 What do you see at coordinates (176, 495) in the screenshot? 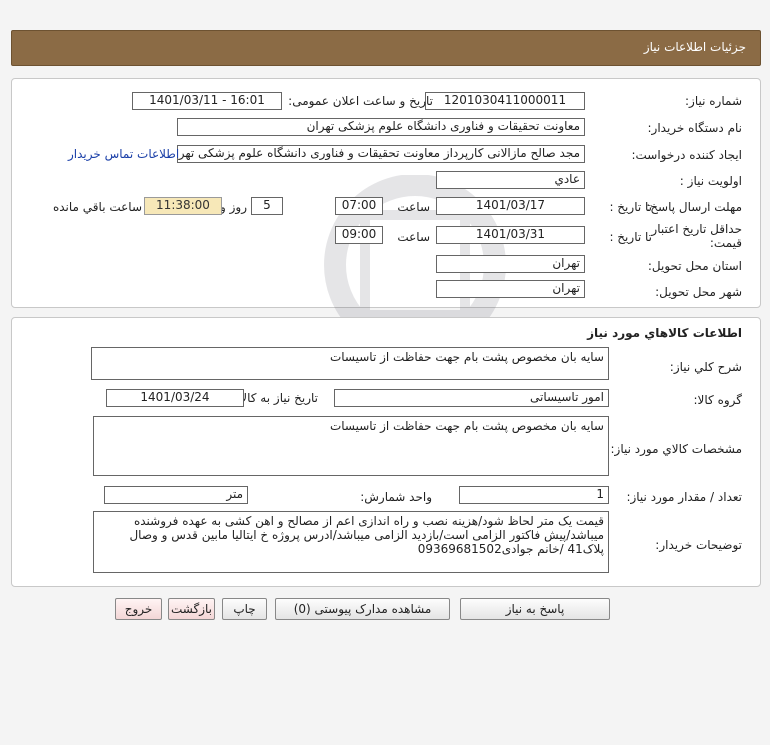
I see `unit-field: متر` at bounding box center [176, 495].